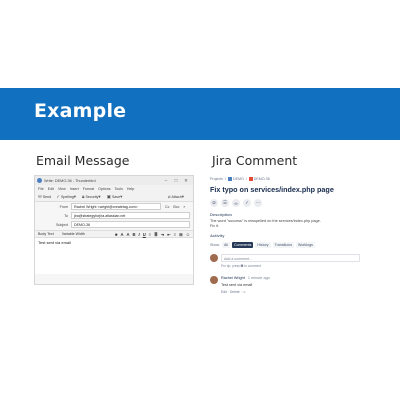 Image resolution: width=400 pixels, height=400 pixels. Describe the element at coordinates (217, 235) in the screenshot. I see `activity-heading: Activity` at that location.